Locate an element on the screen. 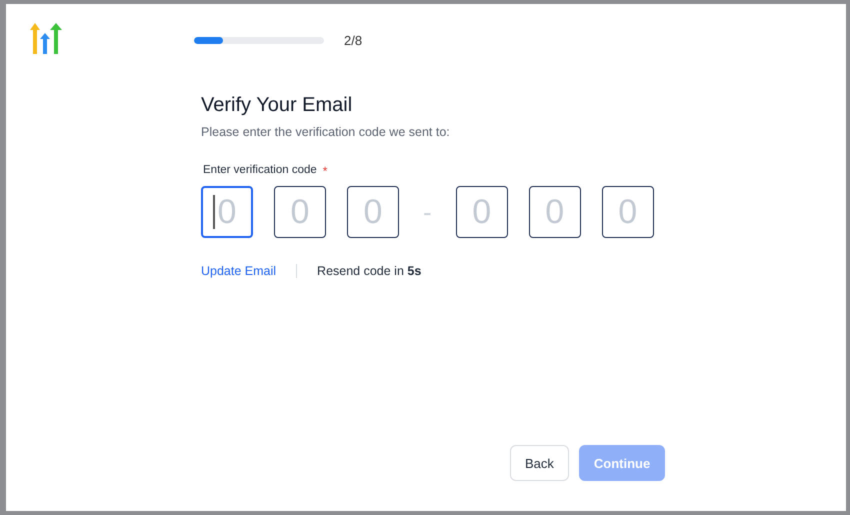 Image resolution: width=850 pixels, height=515 pixels. required-mark: * is located at coordinates (325, 171).